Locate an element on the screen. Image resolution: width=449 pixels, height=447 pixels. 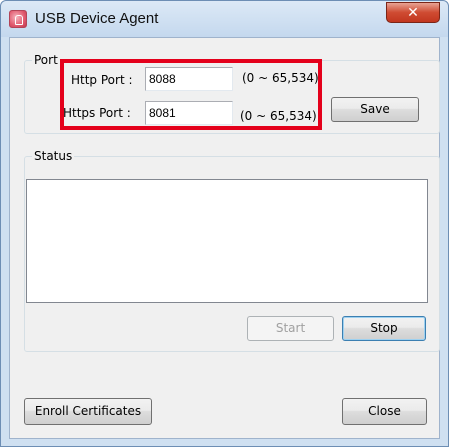
usb-agent-app-icon is located at coordinates (18, 19).